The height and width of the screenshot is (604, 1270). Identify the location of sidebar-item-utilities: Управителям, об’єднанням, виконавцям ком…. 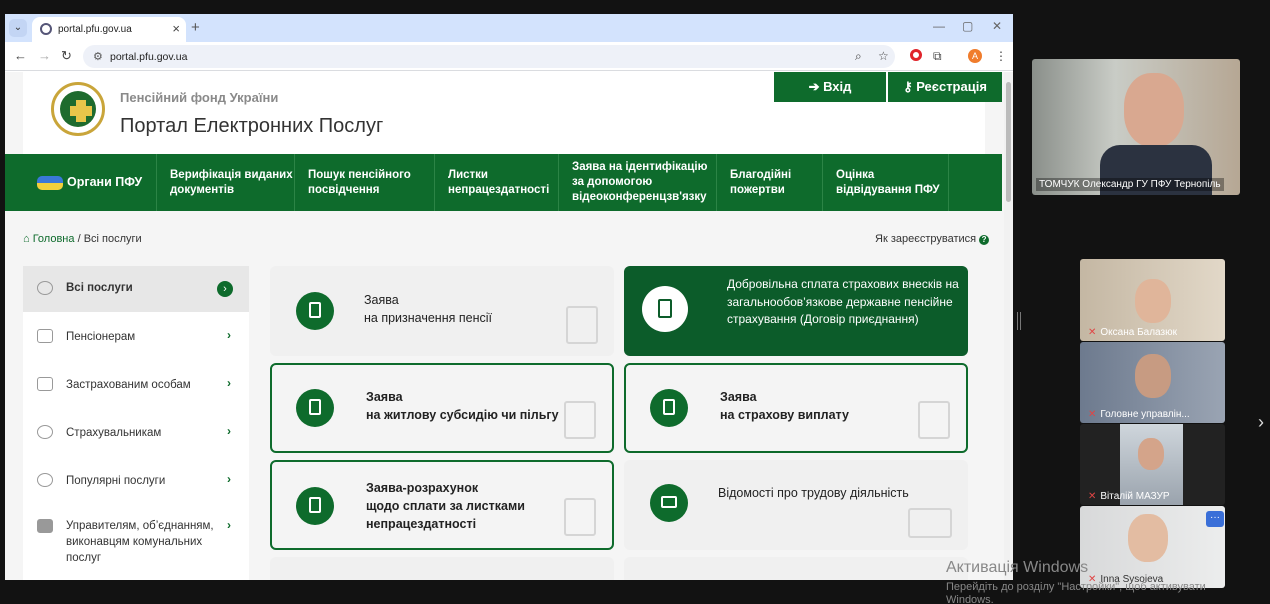
(136, 542).